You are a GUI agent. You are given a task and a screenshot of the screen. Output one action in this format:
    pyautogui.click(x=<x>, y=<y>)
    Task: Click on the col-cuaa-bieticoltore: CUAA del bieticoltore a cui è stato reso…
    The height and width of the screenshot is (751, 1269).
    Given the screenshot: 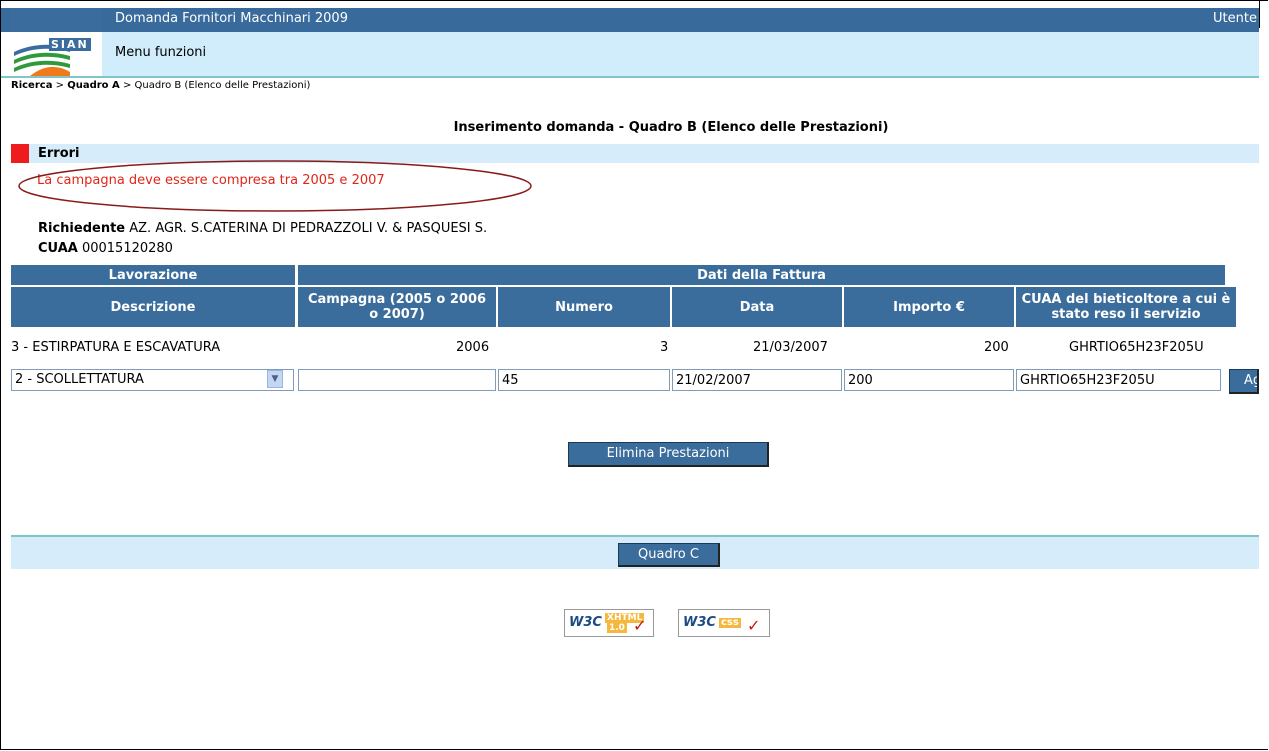 What is the action you would take?
    pyautogui.click(x=1126, y=307)
    